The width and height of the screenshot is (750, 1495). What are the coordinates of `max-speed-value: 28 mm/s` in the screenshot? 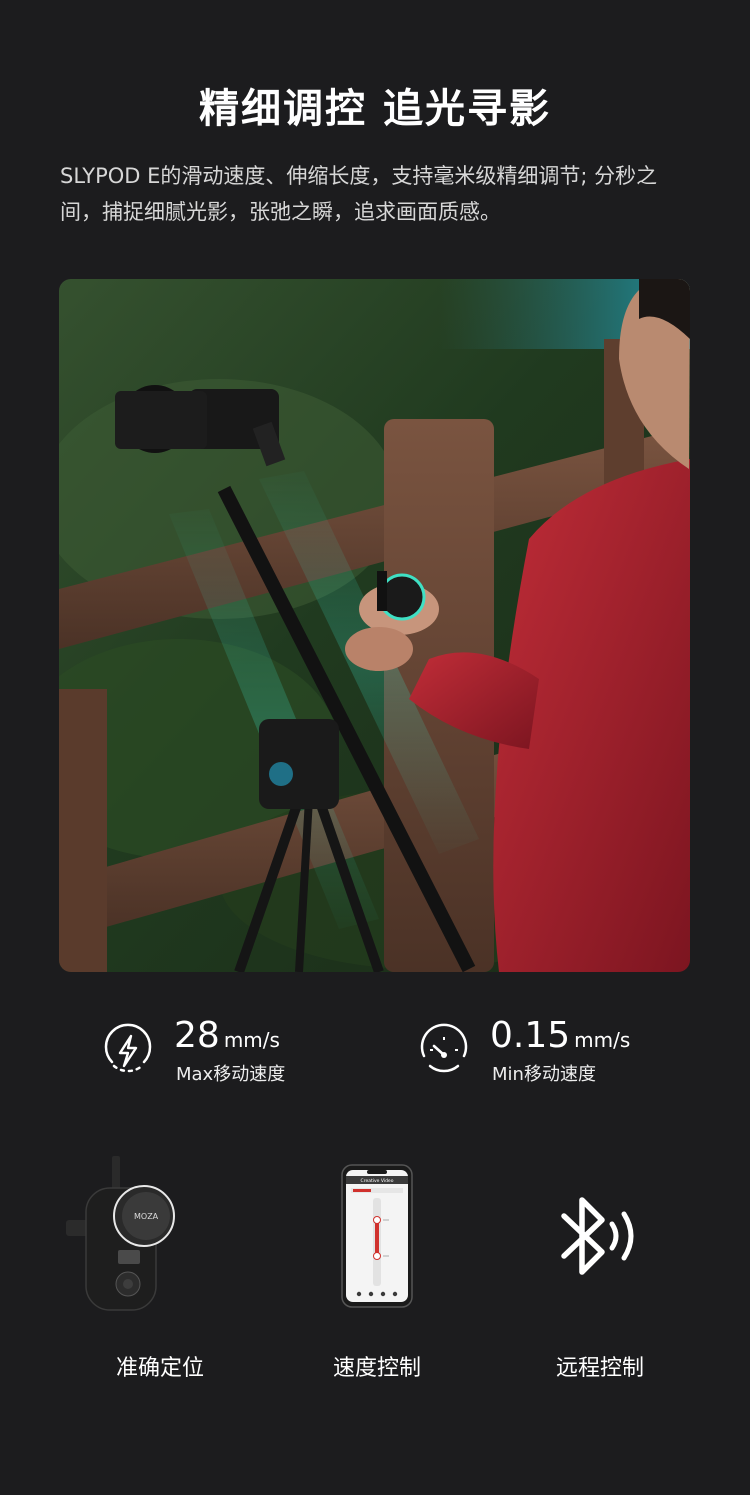 It's located at (227, 1035).